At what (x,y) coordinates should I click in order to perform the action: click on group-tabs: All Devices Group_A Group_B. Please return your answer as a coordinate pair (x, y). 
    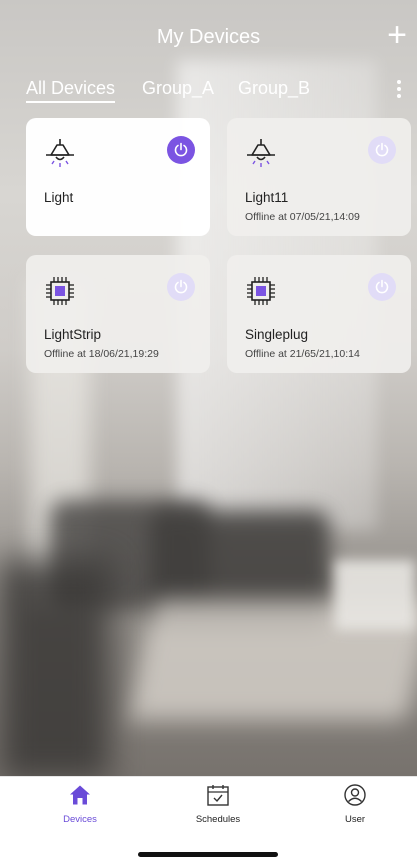
    Looking at the image, I should click on (216, 93).